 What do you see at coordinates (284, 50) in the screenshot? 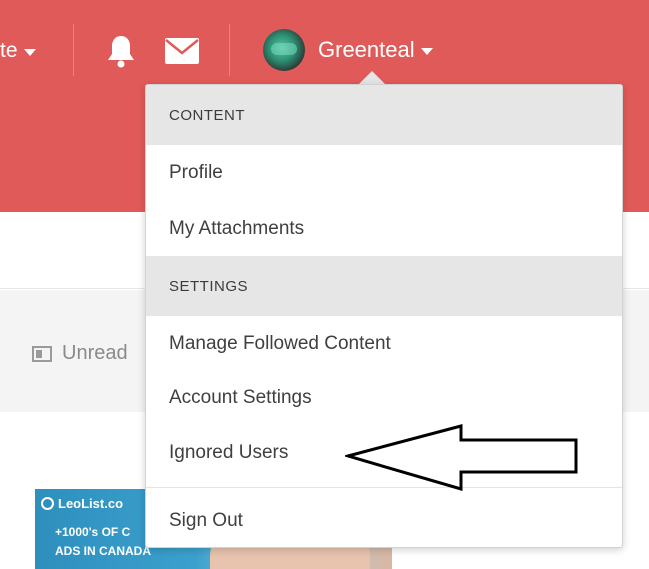
I see `avatar` at bounding box center [284, 50].